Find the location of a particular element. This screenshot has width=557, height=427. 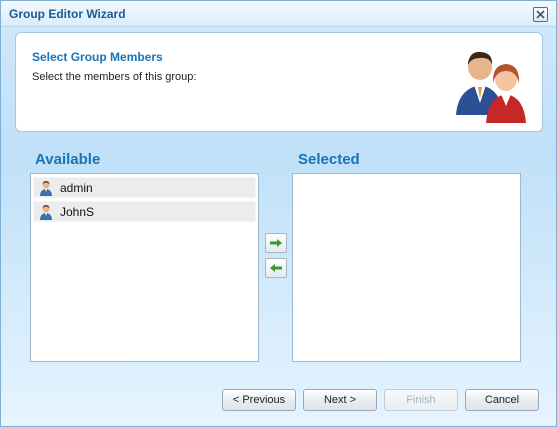

selected-label: Selected is located at coordinates (329, 159).